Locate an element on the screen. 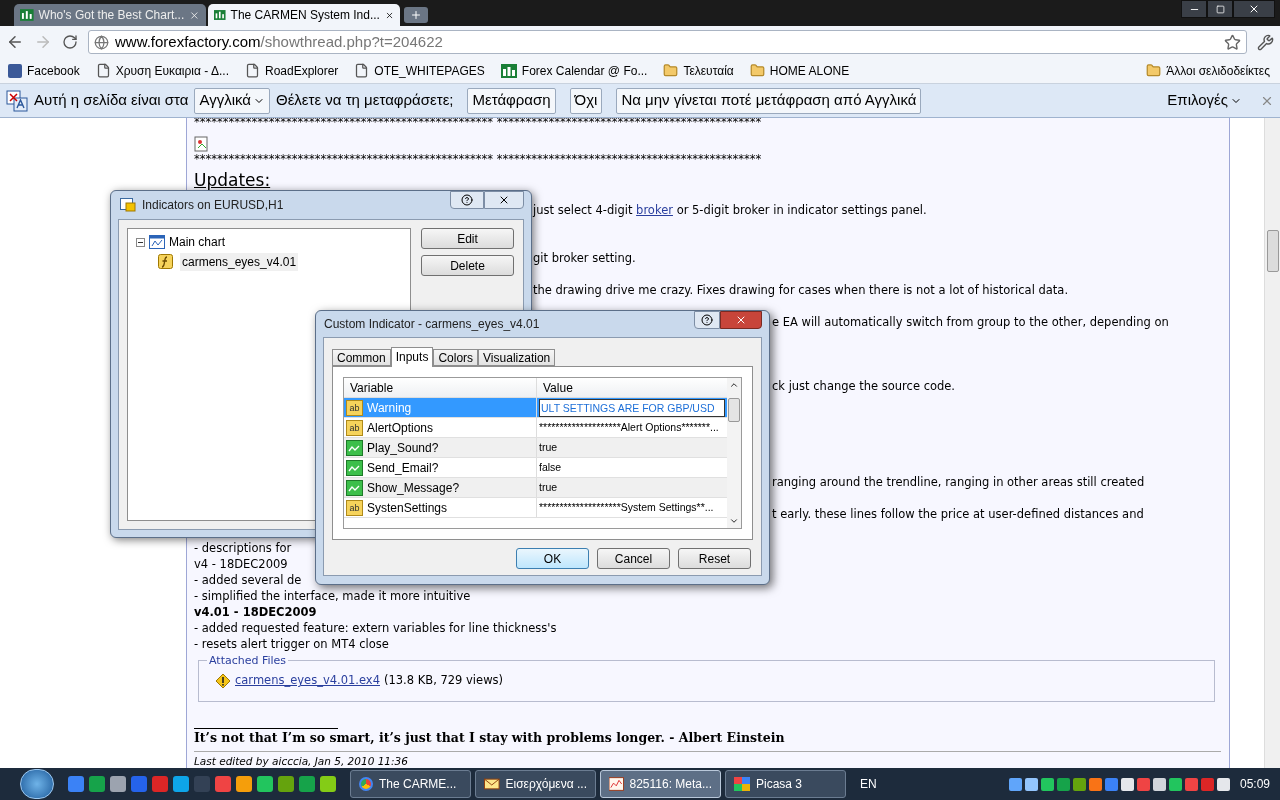 The height and width of the screenshot is (800, 1280). bookmark: HOME ALONE is located at coordinates (799, 70).